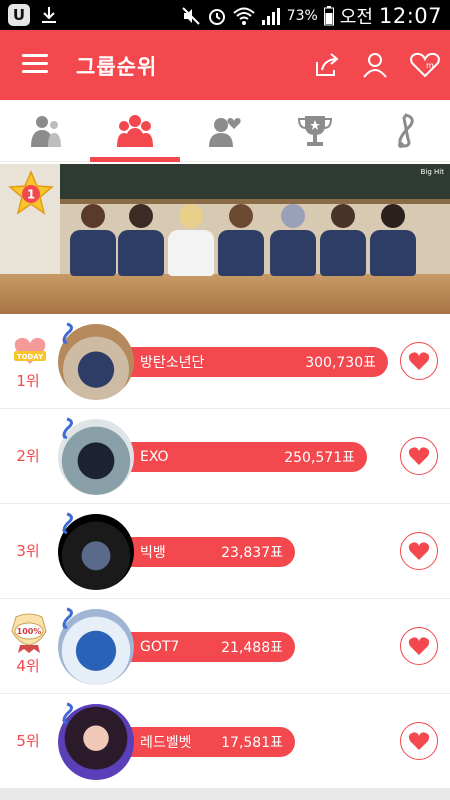 The image size is (450, 800). Describe the element at coordinates (135, 159) in the screenshot. I see `active-tab-indicator` at that location.